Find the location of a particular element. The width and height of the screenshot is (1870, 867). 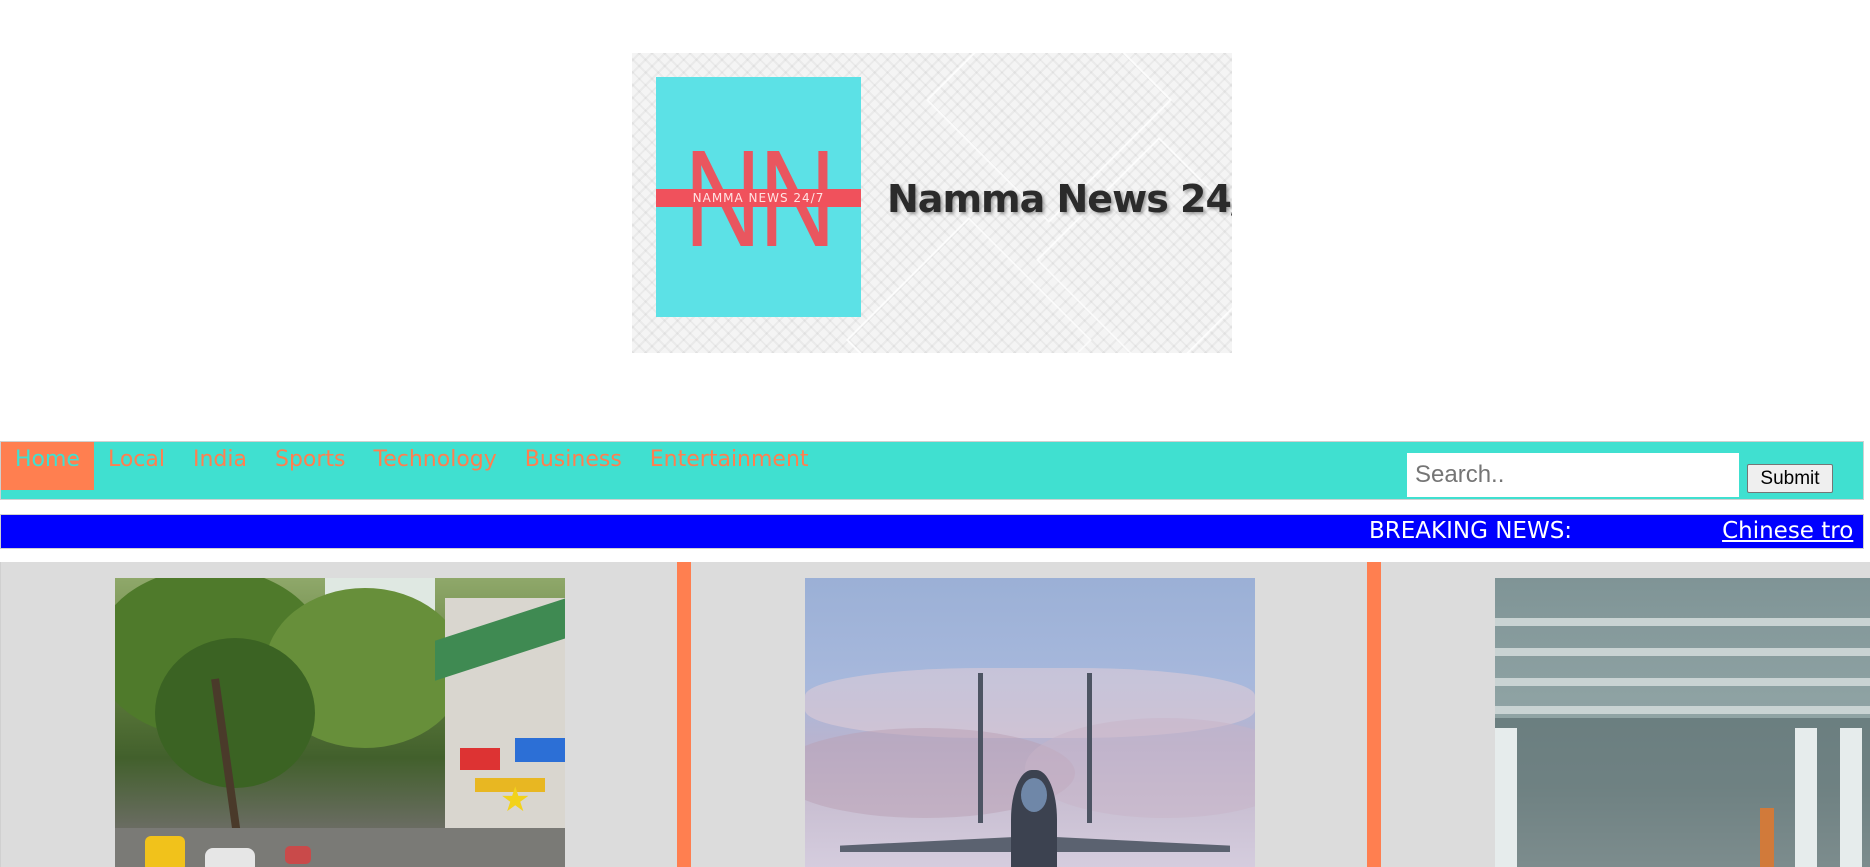

site-logo: NN NAMMA NEWS 24/7 Namma News 24/7 is located at coordinates (932, 203).